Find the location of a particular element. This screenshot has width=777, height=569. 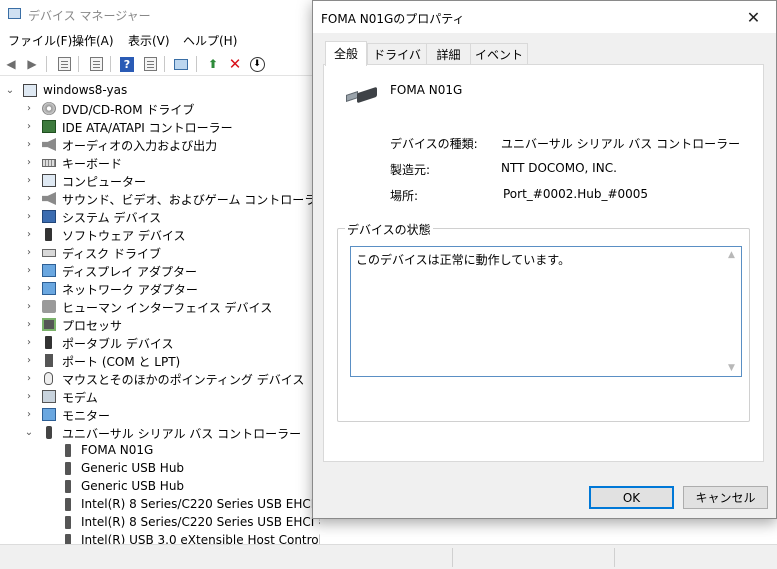

menu-help: ヘルプ(H) is located at coordinates (210, 40).